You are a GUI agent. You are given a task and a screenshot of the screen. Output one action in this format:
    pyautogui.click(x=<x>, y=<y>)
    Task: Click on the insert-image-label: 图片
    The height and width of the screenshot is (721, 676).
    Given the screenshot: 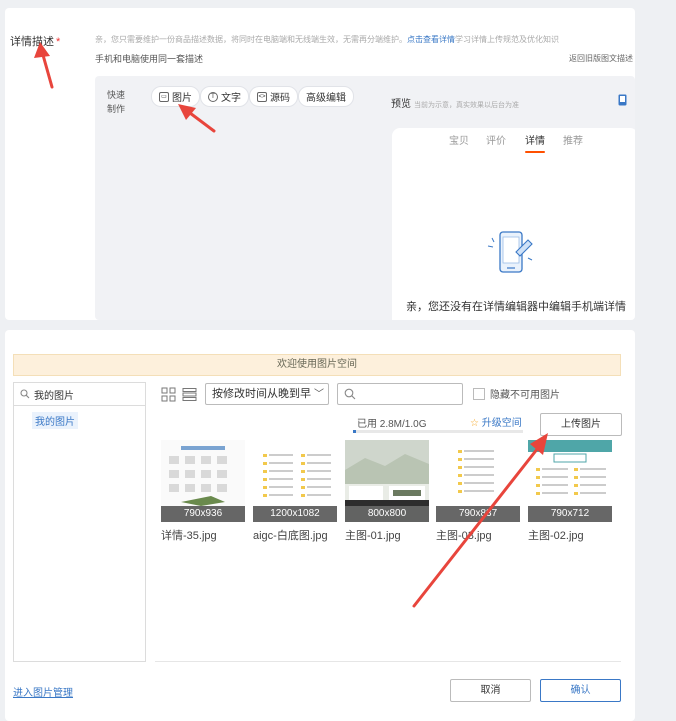 What is the action you would take?
    pyautogui.click(x=182, y=98)
    